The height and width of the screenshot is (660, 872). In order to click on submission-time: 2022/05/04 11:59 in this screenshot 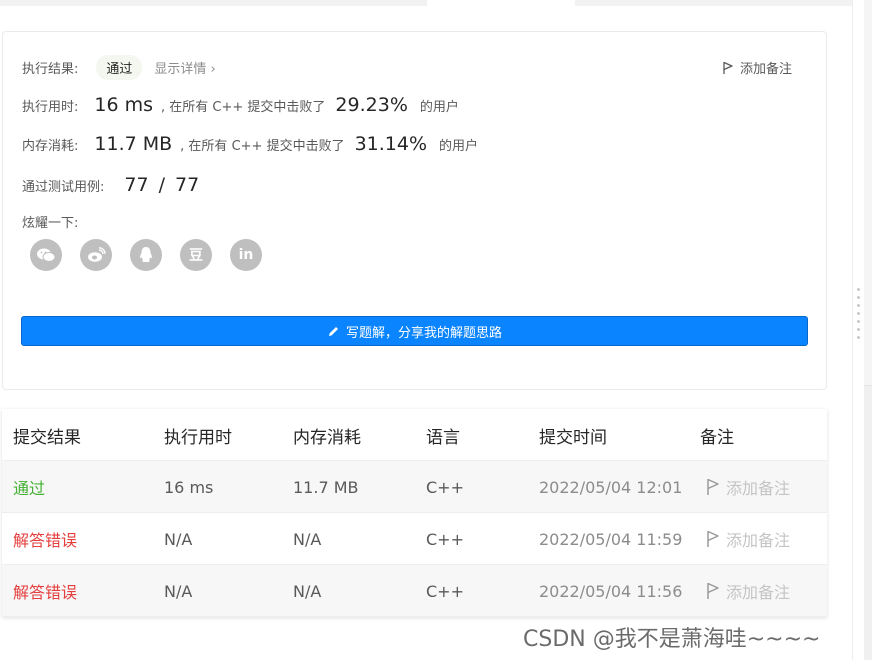, I will do `click(611, 539)`.